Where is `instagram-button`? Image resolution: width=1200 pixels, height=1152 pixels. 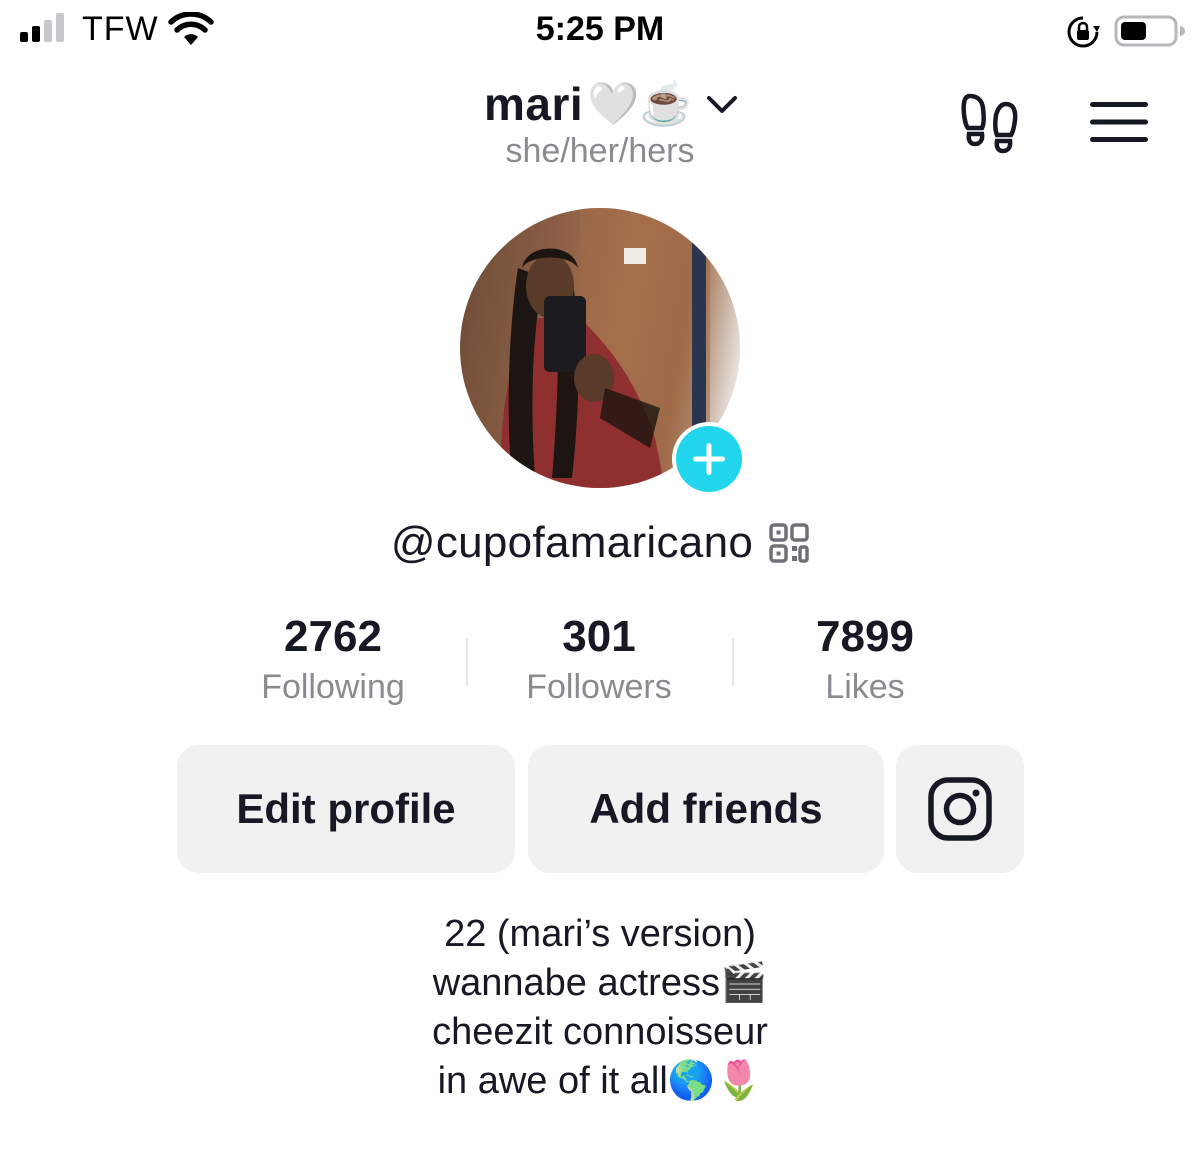 instagram-button is located at coordinates (960, 809).